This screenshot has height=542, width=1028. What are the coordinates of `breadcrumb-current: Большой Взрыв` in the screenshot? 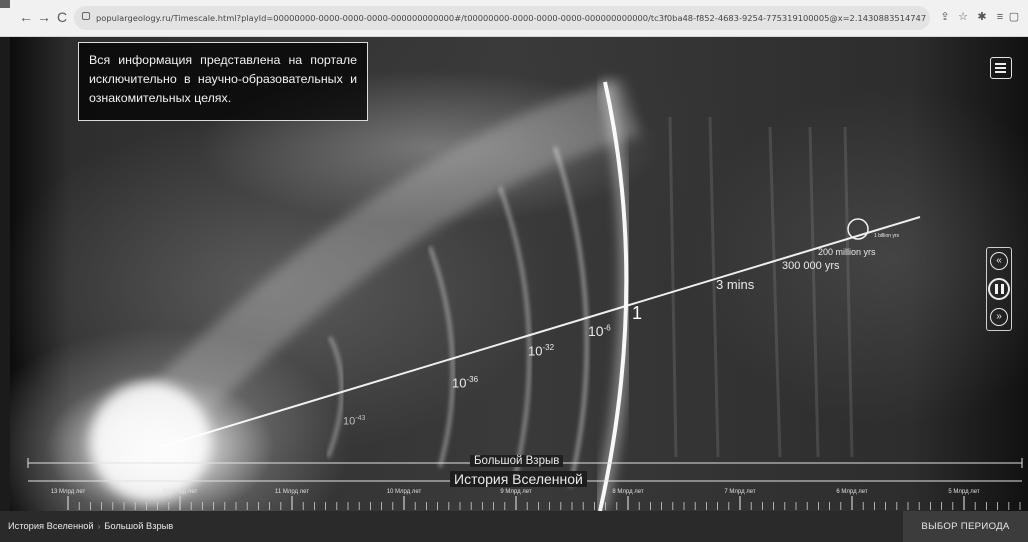 It's located at (139, 526).